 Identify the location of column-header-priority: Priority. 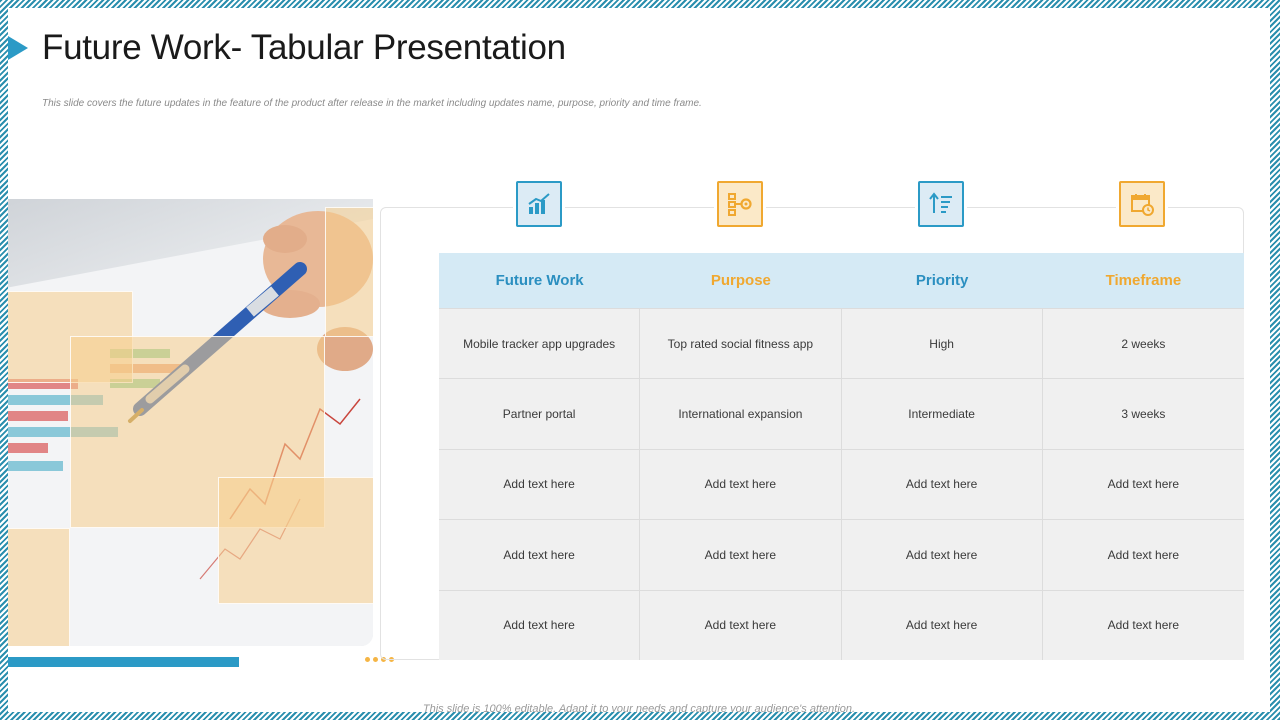
(942, 280).